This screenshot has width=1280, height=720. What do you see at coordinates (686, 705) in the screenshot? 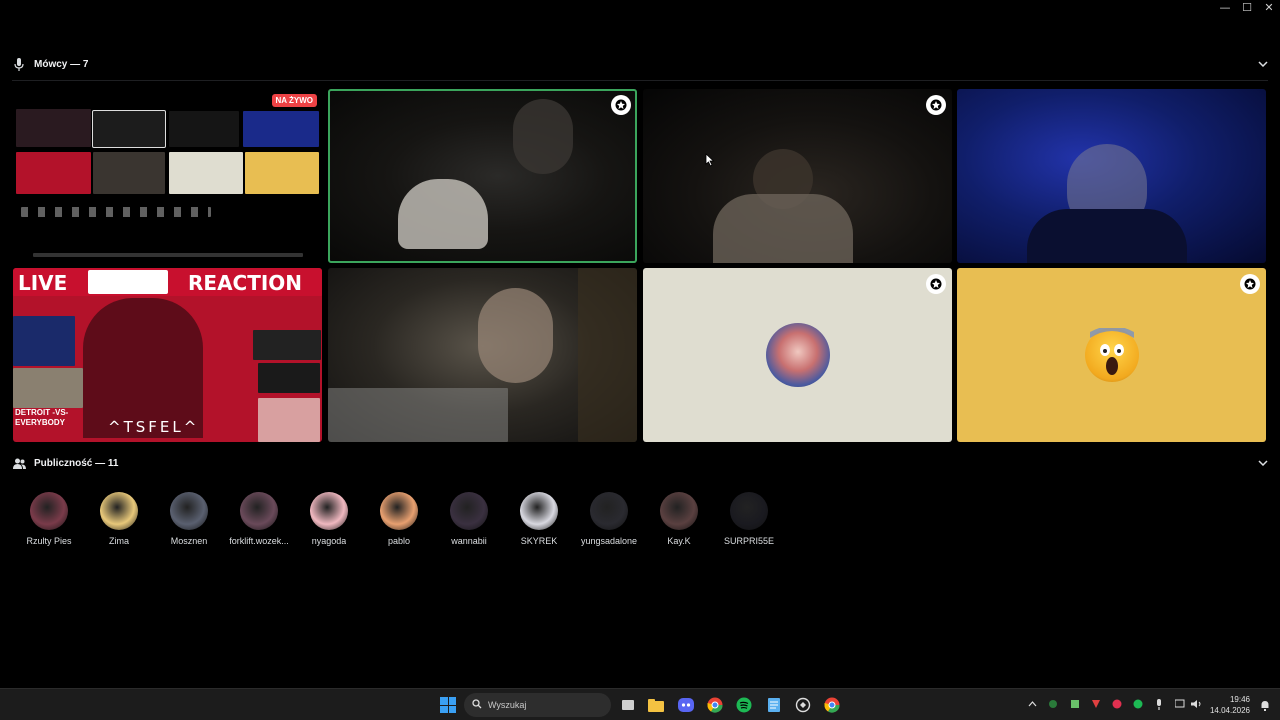
I see `discord-icon` at bounding box center [686, 705].